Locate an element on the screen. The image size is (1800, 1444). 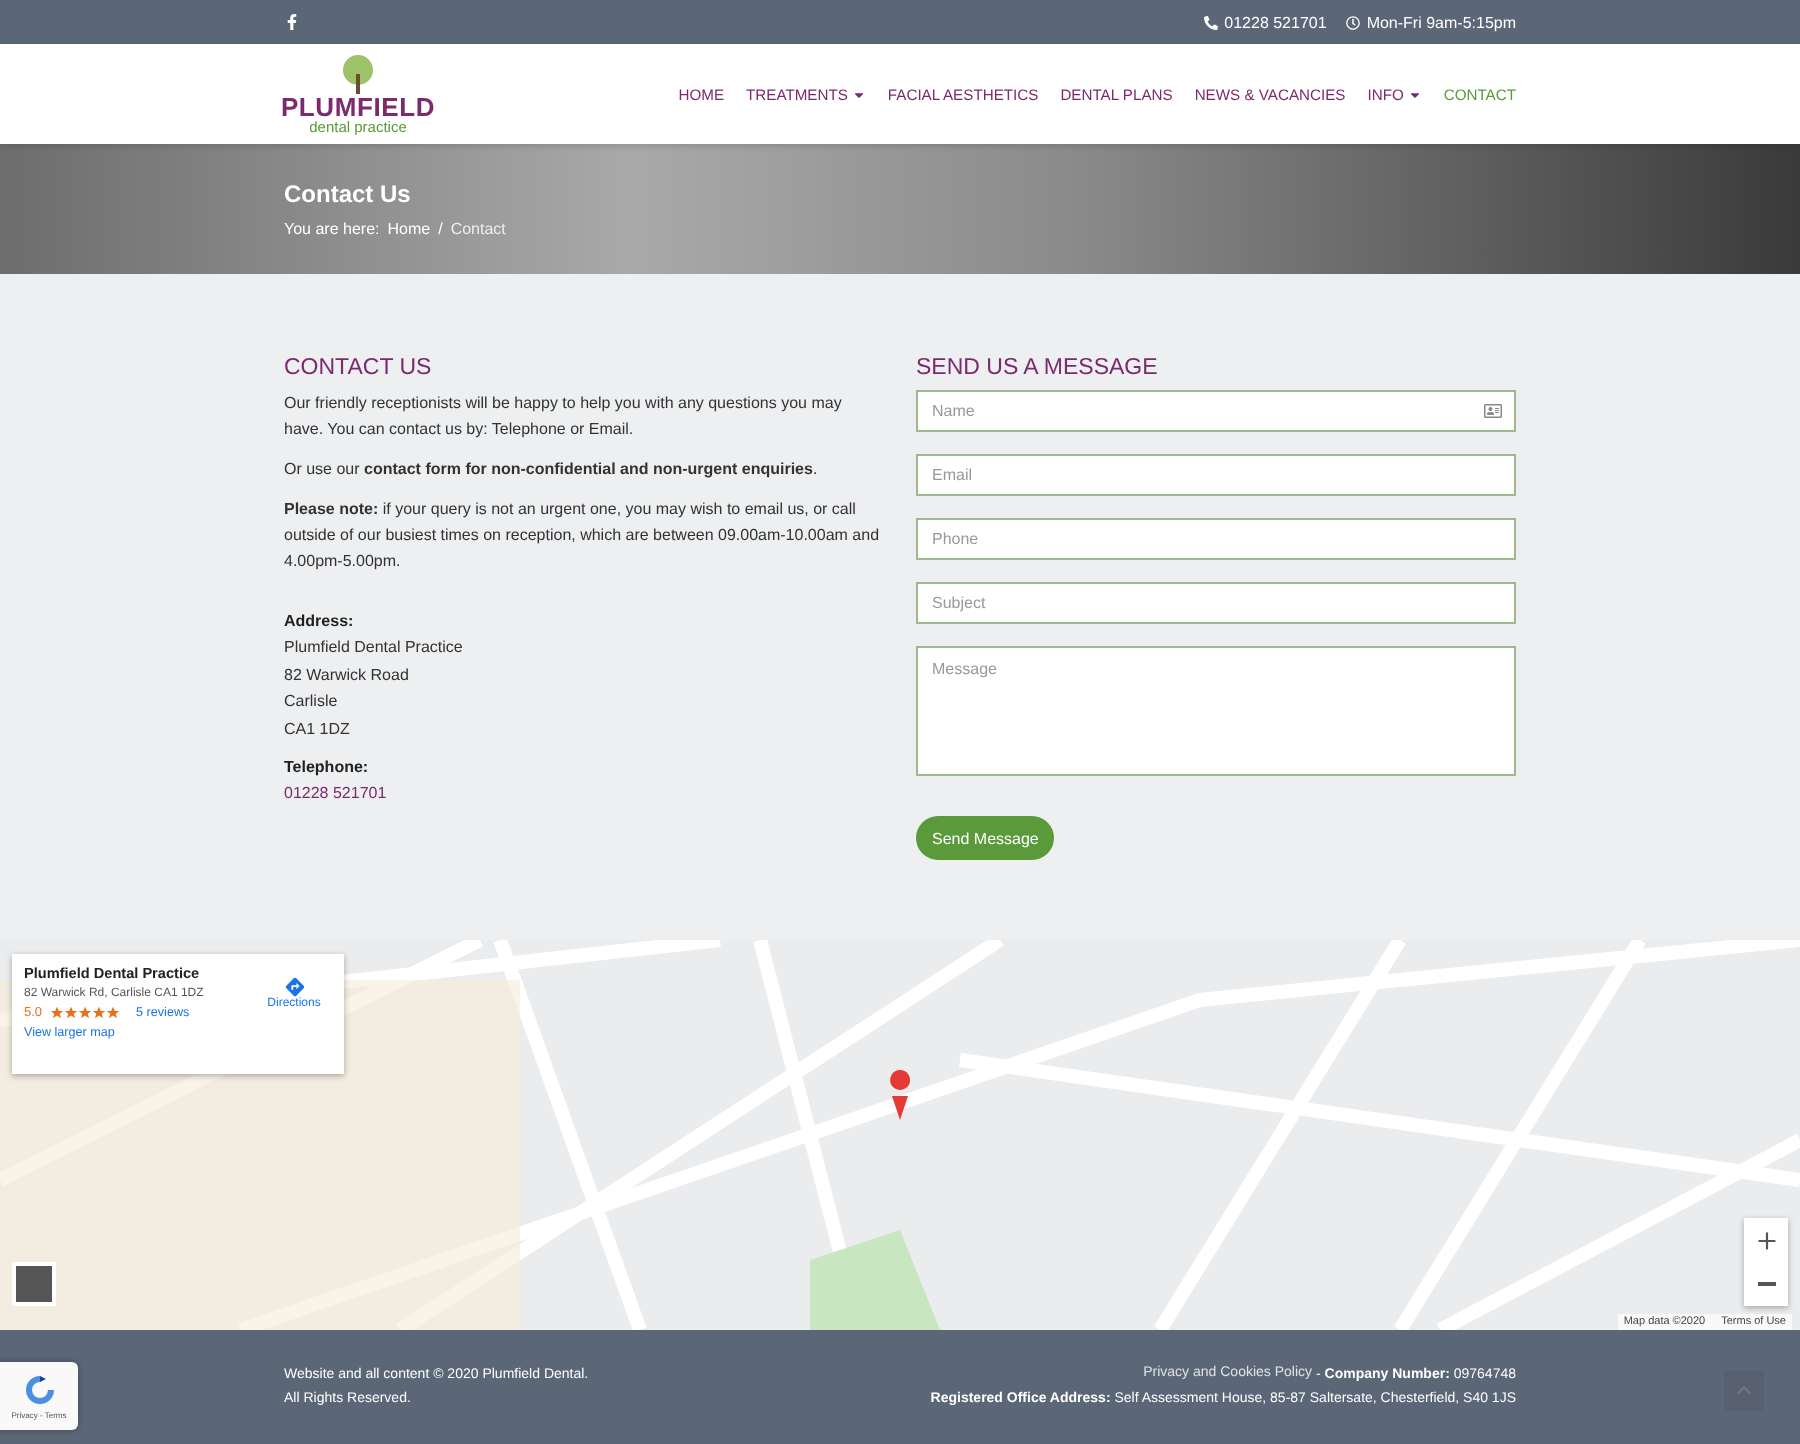
logo-name: PLUMFIELD is located at coordinates (358, 106).